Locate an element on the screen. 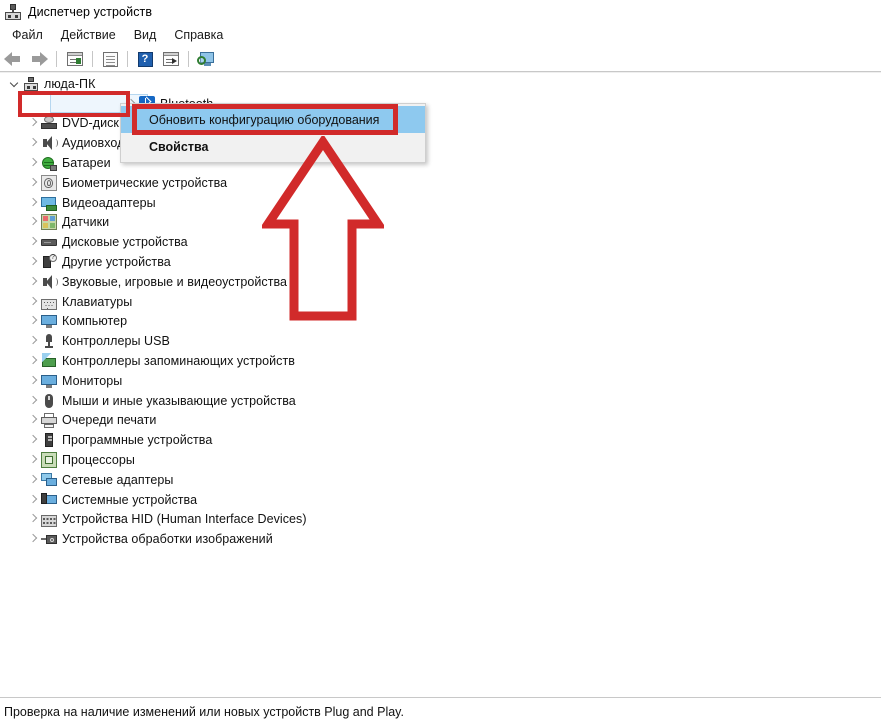 This screenshot has width=881, height=726. storage-controller-icon is located at coordinates (49, 361).